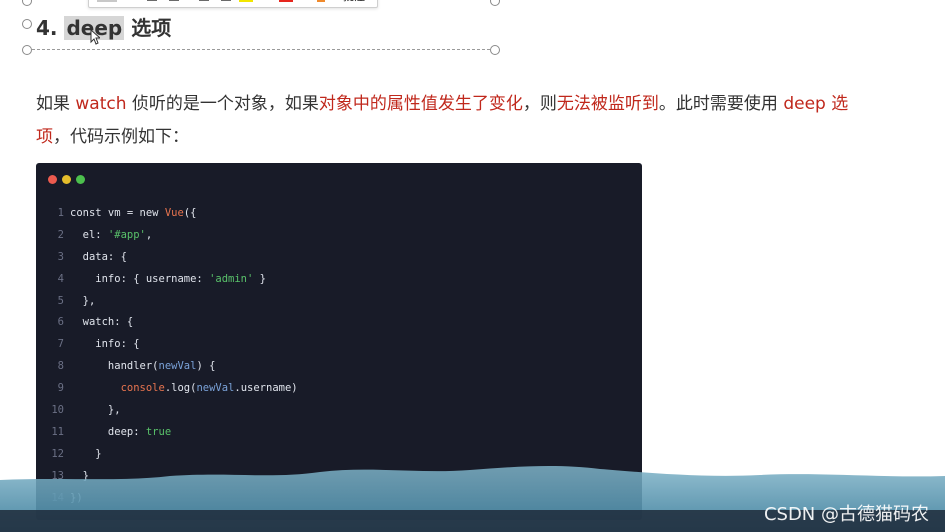 Image resolution: width=945 pixels, height=532 pixels. Describe the element at coordinates (420, 104) in the screenshot. I see `text-segment-highlight: 对象中的属性值发生了变化` at that location.